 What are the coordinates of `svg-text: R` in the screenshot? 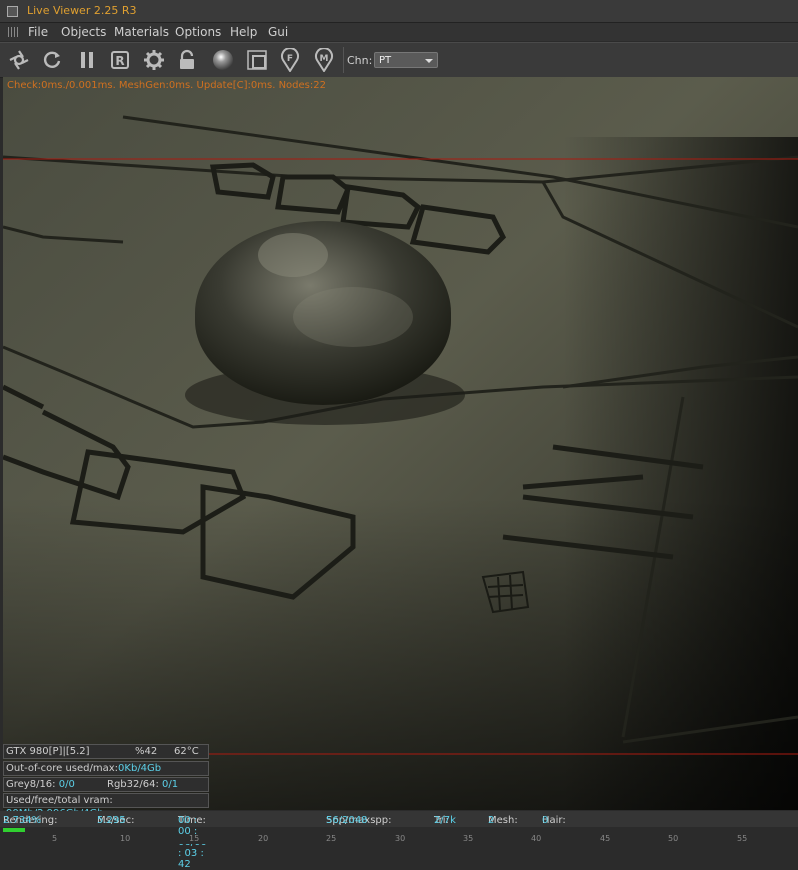 It's located at (119, 61).